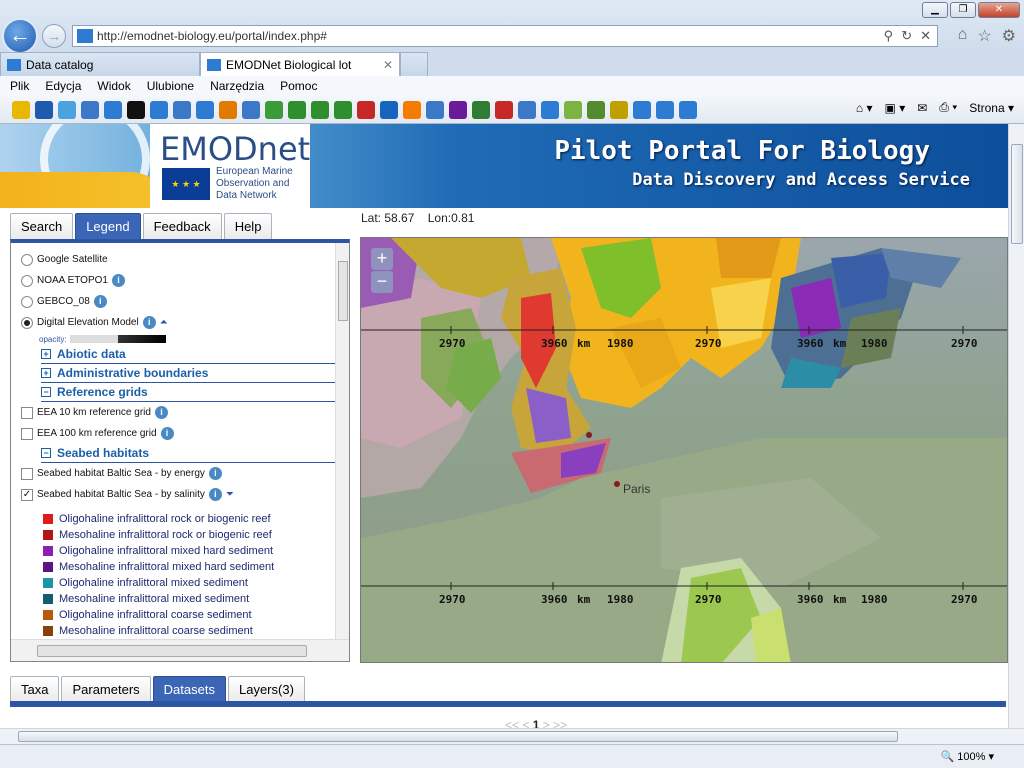  I want to click on tab-legend: Legend, so click(108, 226).